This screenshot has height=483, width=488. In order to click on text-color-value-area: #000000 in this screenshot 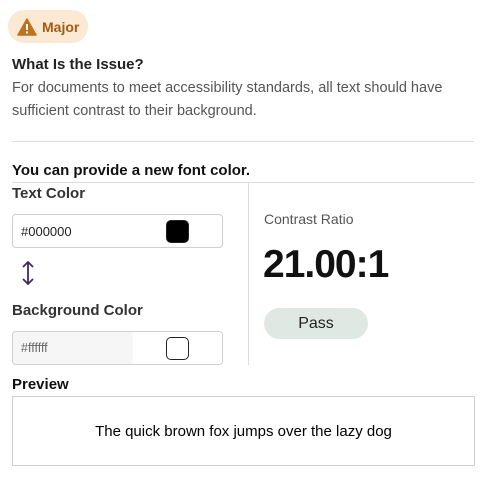, I will do `click(73, 231)`.